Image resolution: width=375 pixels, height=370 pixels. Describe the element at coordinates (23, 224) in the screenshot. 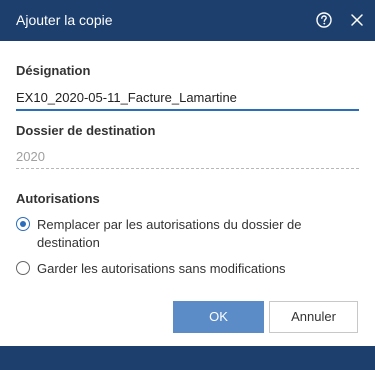

I see `radio-button-checked` at that location.